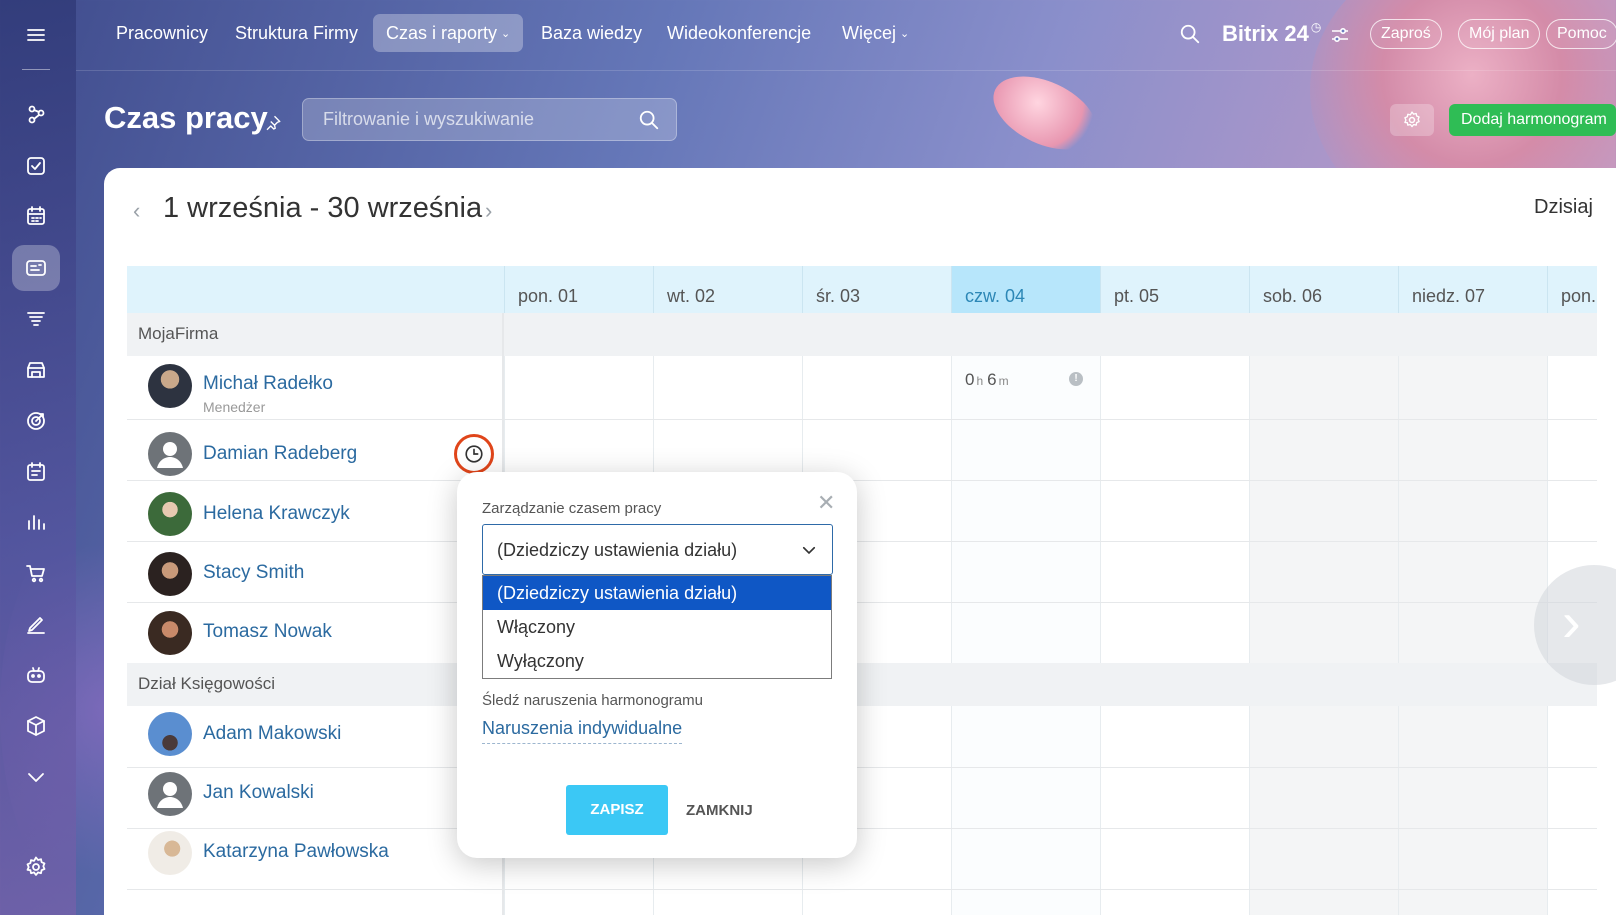  What do you see at coordinates (36, 319) in the screenshot?
I see `crm-icon` at bounding box center [36, 319].